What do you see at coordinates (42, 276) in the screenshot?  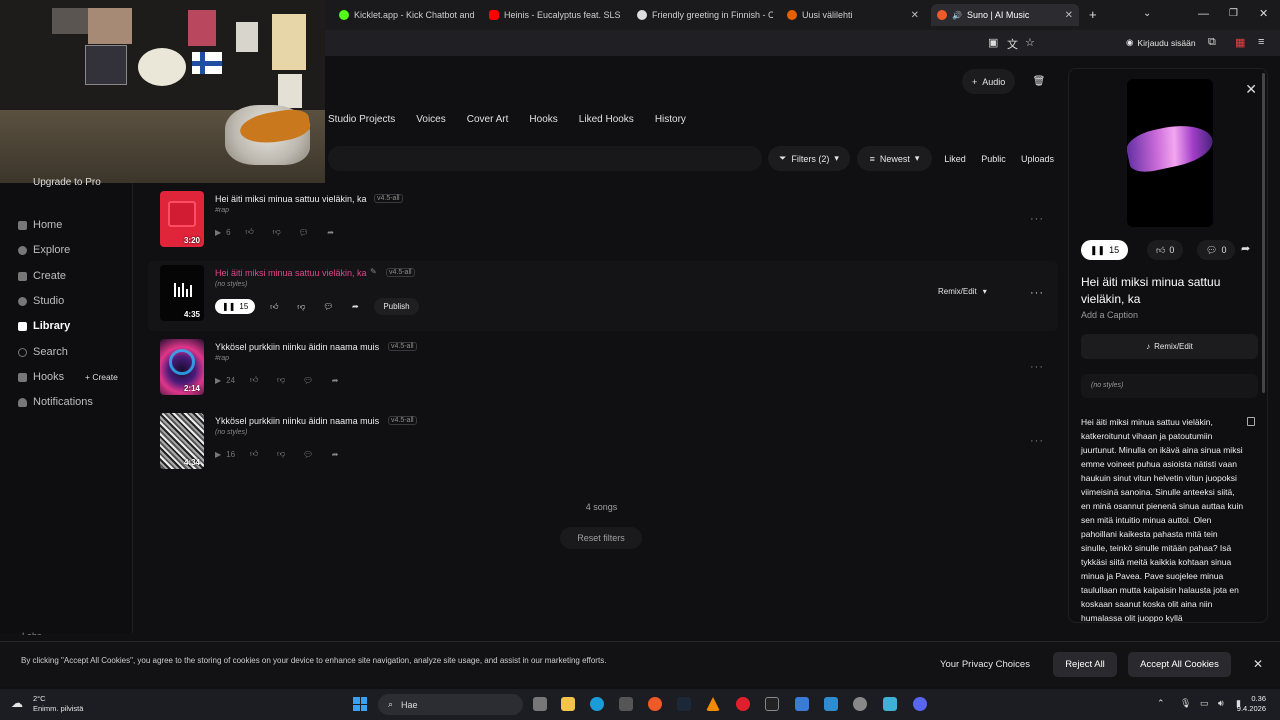 I see `sidebar-item-create: Create` at bounding box center [42, 276].